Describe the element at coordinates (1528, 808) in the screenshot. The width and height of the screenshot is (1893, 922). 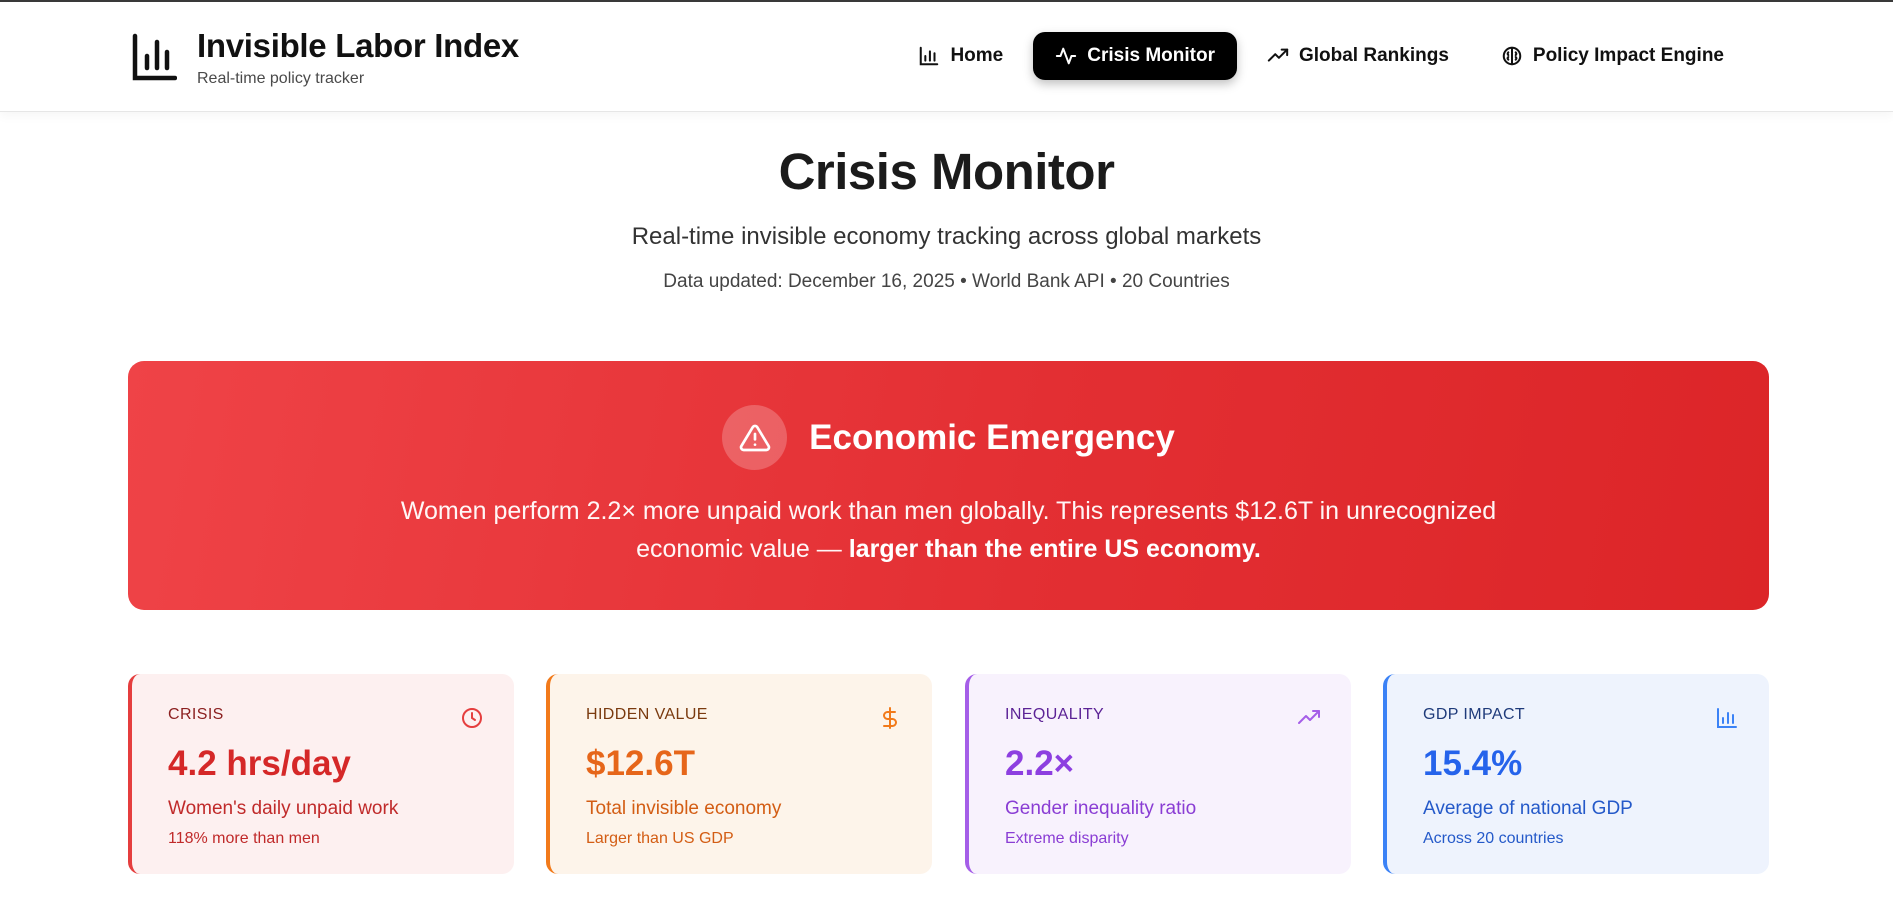
I see `card-description: Average of national GDP` at that location.